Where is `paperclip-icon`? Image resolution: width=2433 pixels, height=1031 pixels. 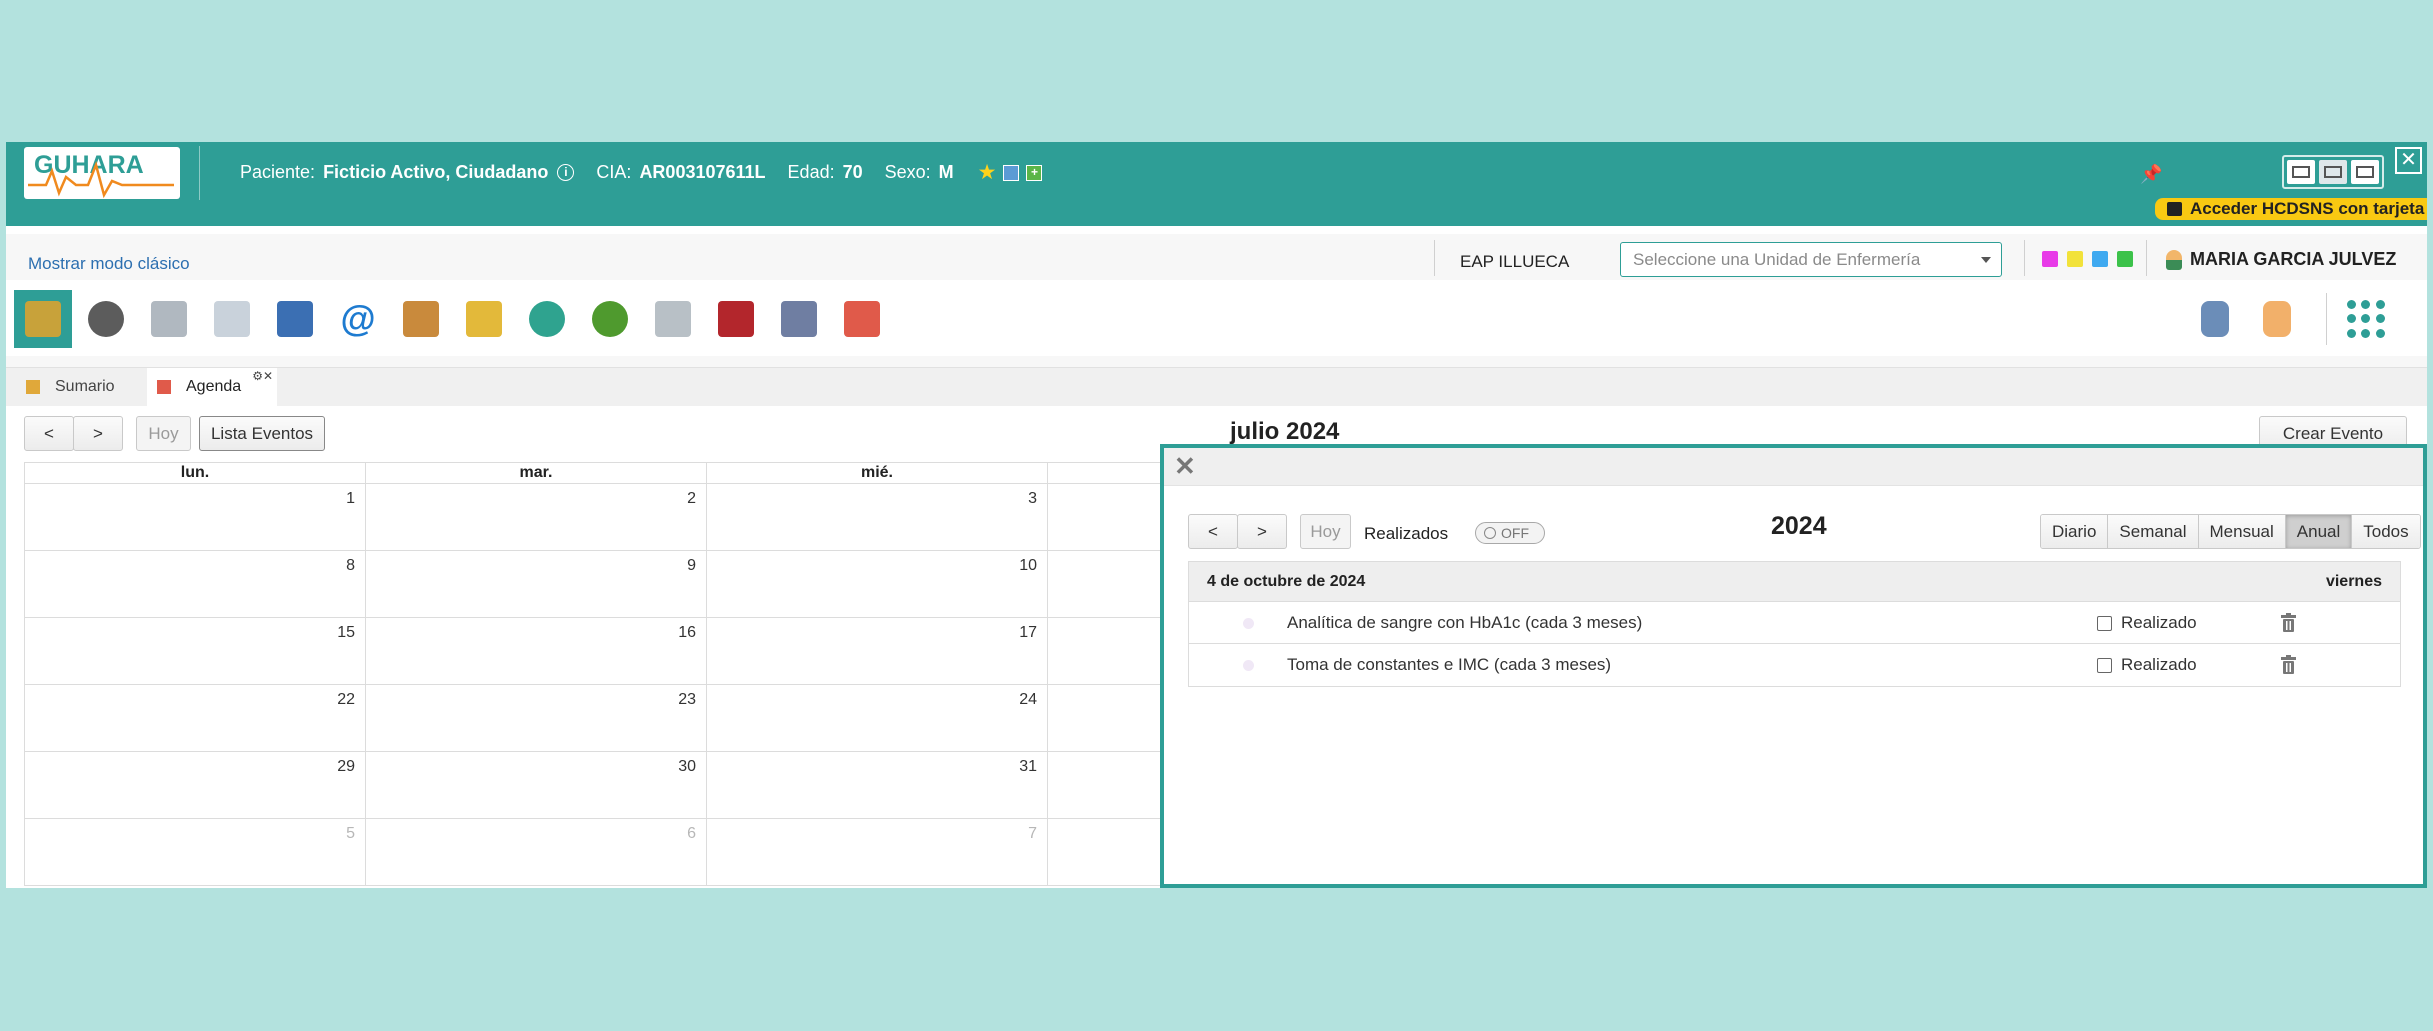
paperclip-icon is located at coordinates (2215, 319).